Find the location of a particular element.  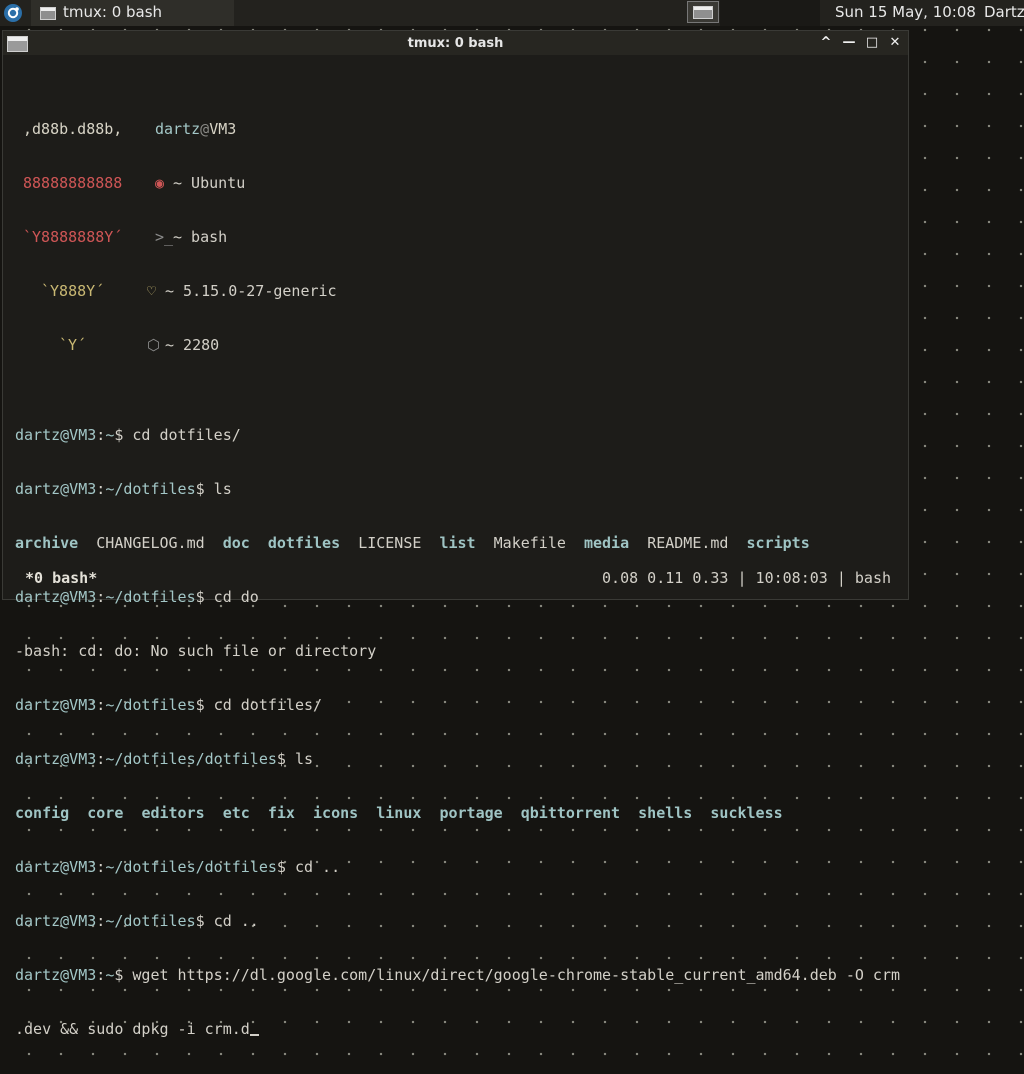

directory-entry: fix is located at coordinates (281, 813).